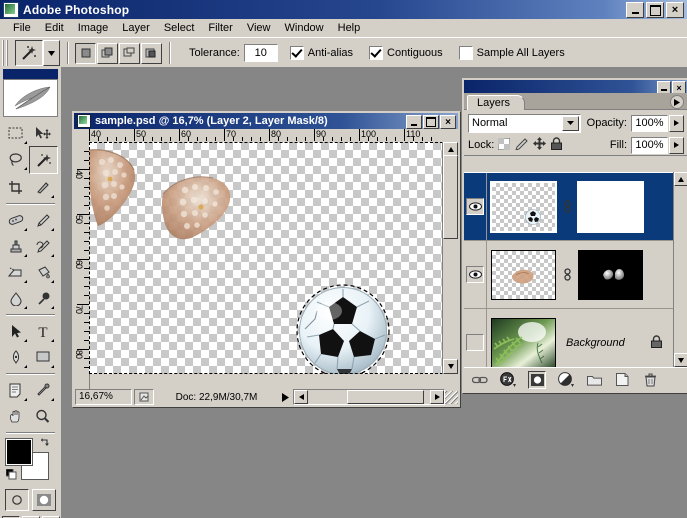  What do you see at coordinates (450, 197) in the screenshot?
I see `vertical-scroll-thumb` at bounding box center [450, 197].